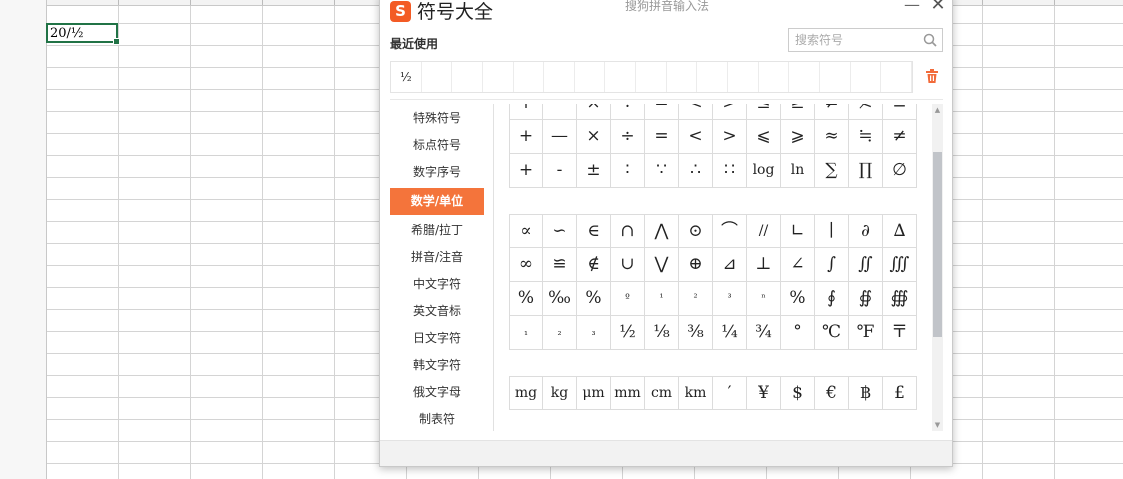  Describe the element at coordinates (798, 137) in the screenshot. I see `symbol-cell: ⩾` at that location.